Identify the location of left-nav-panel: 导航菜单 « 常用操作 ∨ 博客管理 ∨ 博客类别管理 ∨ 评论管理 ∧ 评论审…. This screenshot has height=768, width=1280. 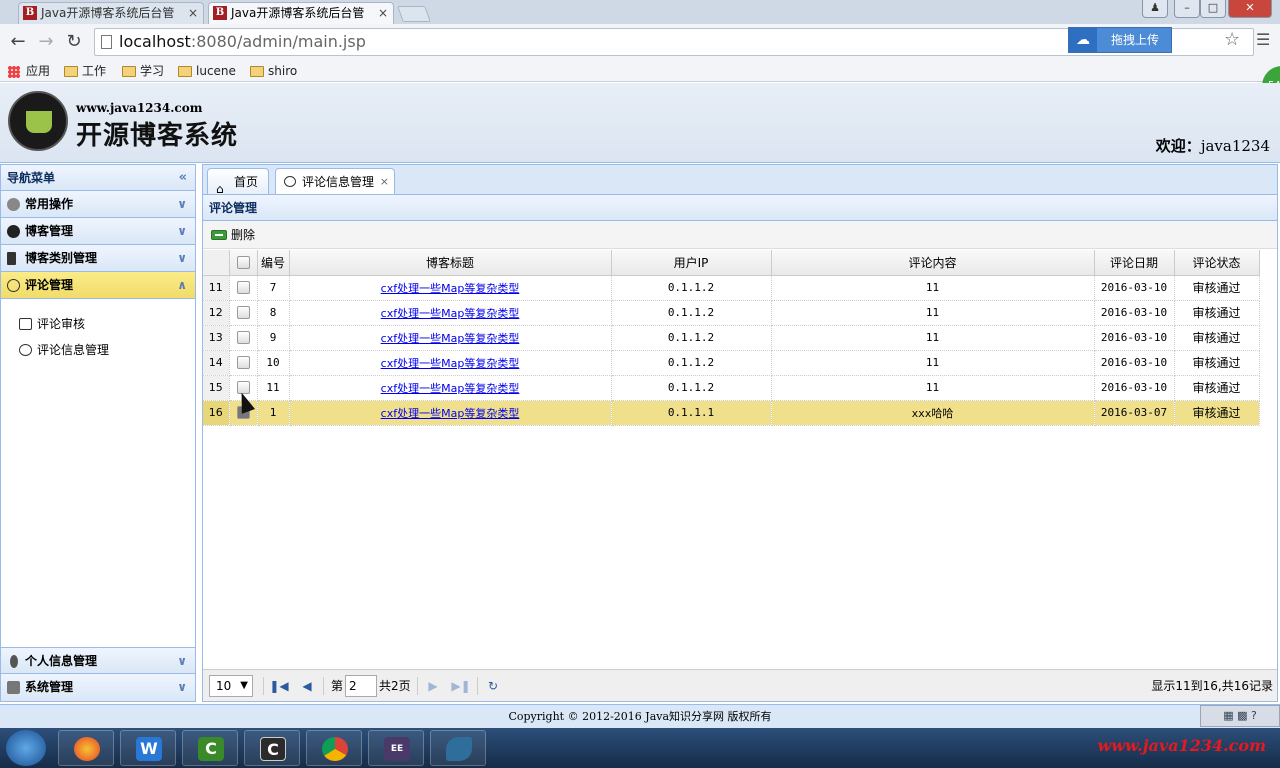
(98, 433).